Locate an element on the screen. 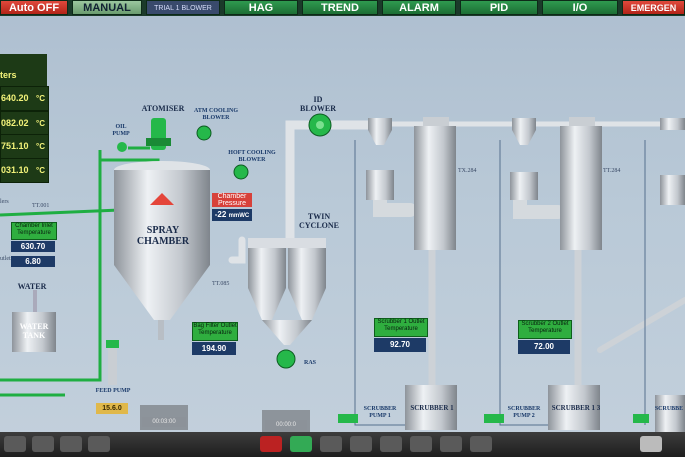  taskbar is located at coordinates (342, 444).